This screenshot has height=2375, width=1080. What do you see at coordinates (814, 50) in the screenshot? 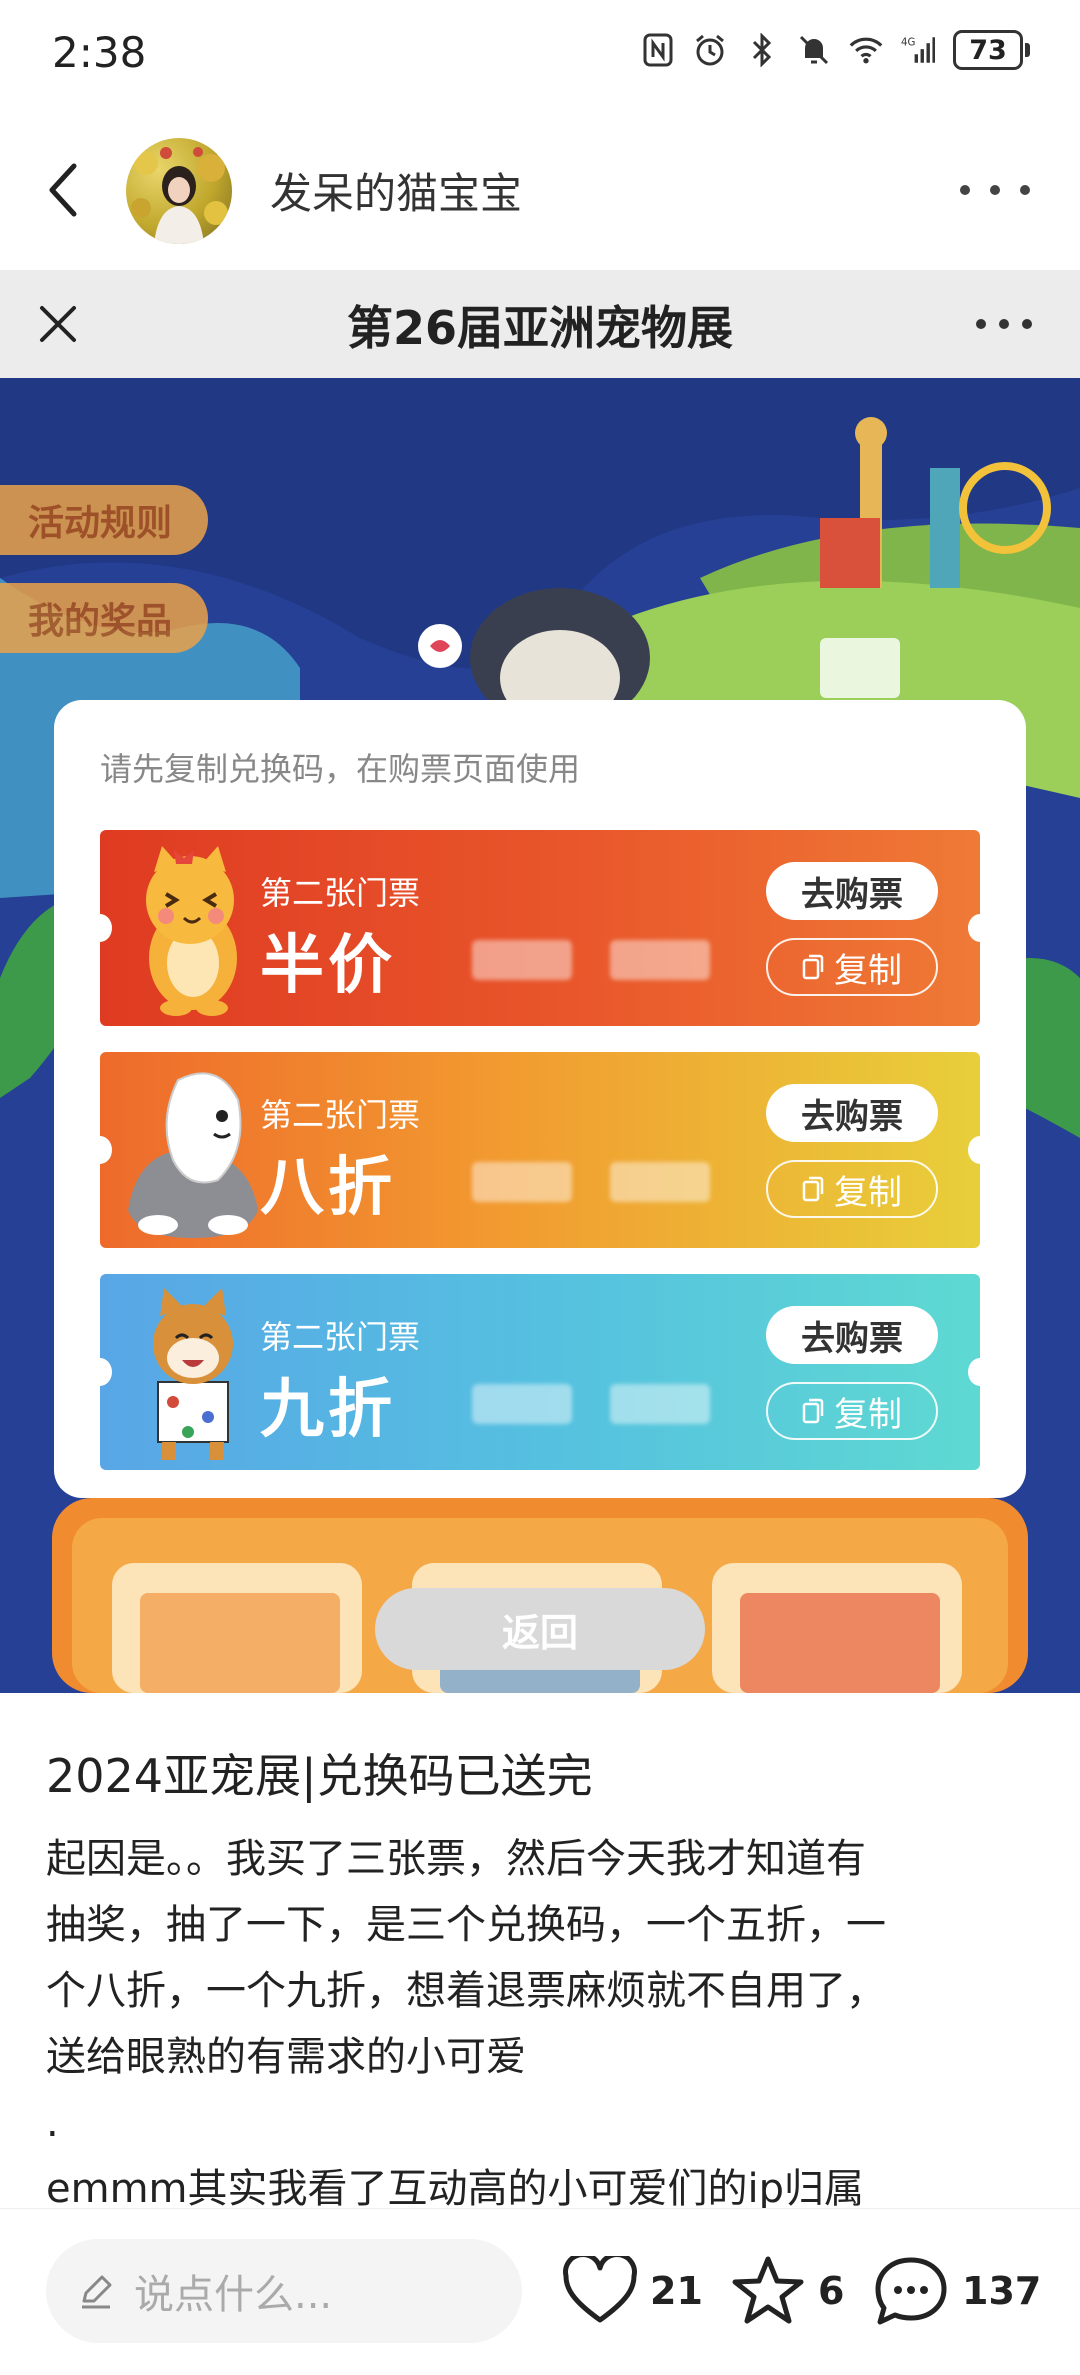
I see `mute-icon` at bounding box center [814, 50].